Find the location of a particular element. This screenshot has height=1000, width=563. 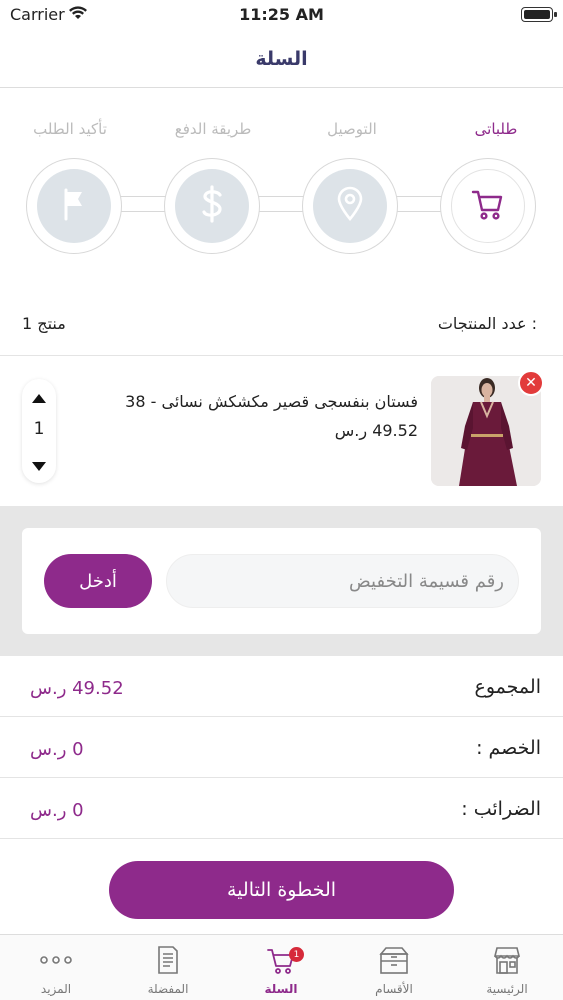

clock: 11:25 AM is located at coordinates (281, 14).